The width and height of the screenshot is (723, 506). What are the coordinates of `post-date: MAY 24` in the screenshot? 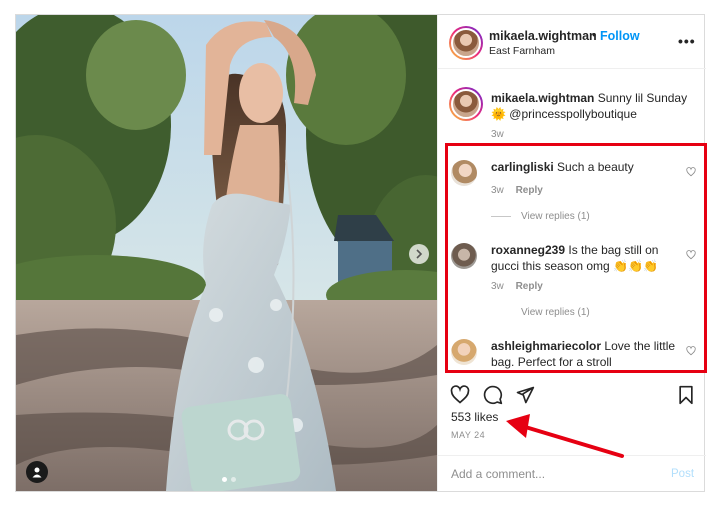 It's located at (468, 435).